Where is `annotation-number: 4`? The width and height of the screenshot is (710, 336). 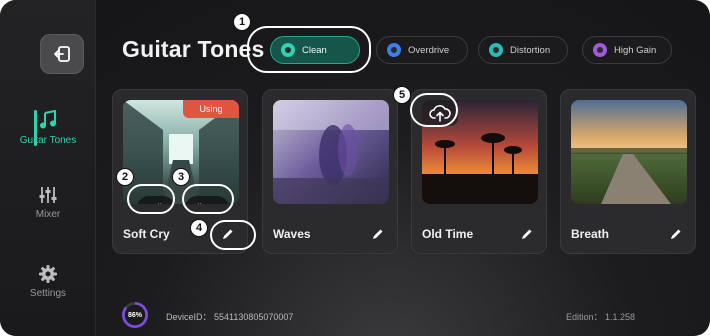
annotation-number: 4 is located at coordinates (199, 228).